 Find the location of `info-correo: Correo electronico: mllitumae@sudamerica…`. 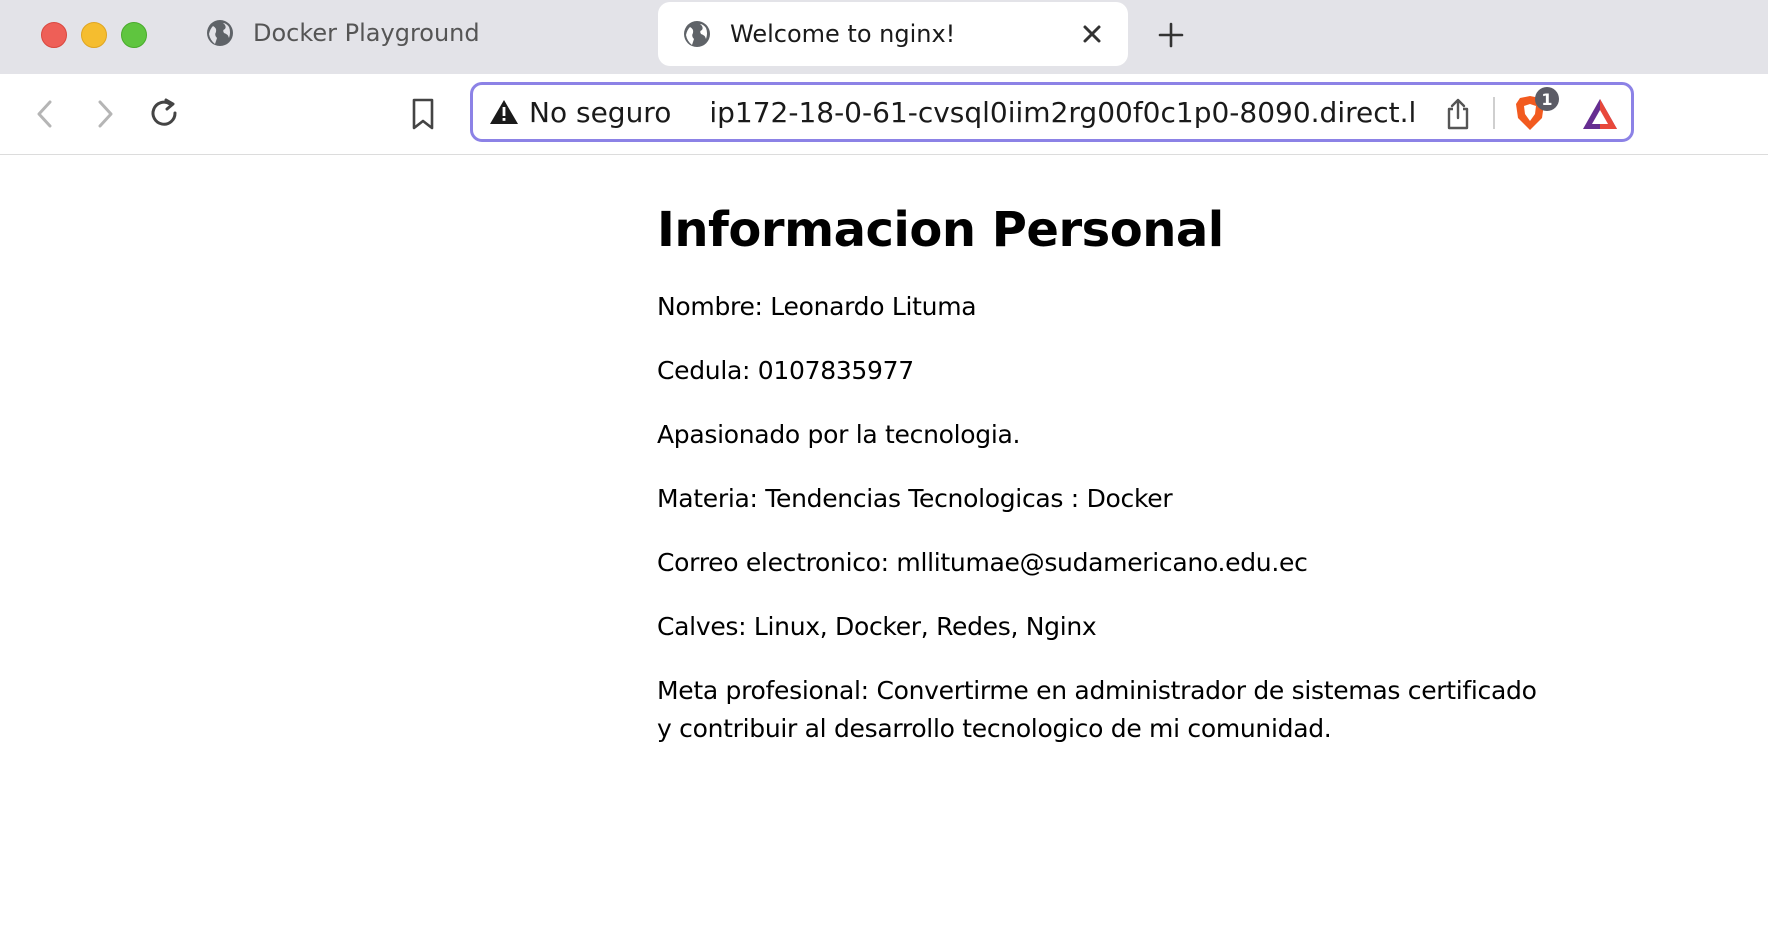

info-correo: Correo electronico: mllitumae@sudamerica… is located at coordinates (982, 562).